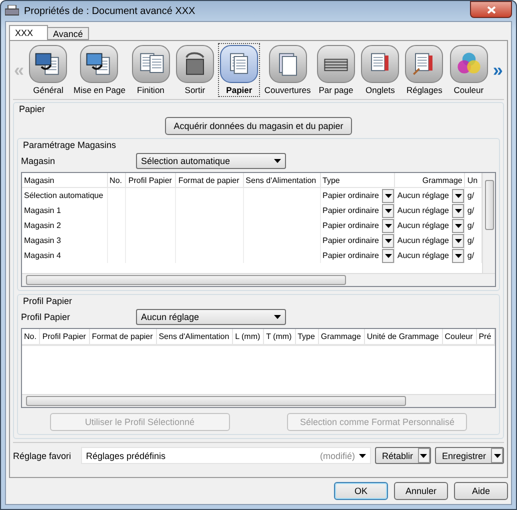  Describe the element at coordinates (402, 455) in the screenshot. I see `split-button: Rétablir` at that location.